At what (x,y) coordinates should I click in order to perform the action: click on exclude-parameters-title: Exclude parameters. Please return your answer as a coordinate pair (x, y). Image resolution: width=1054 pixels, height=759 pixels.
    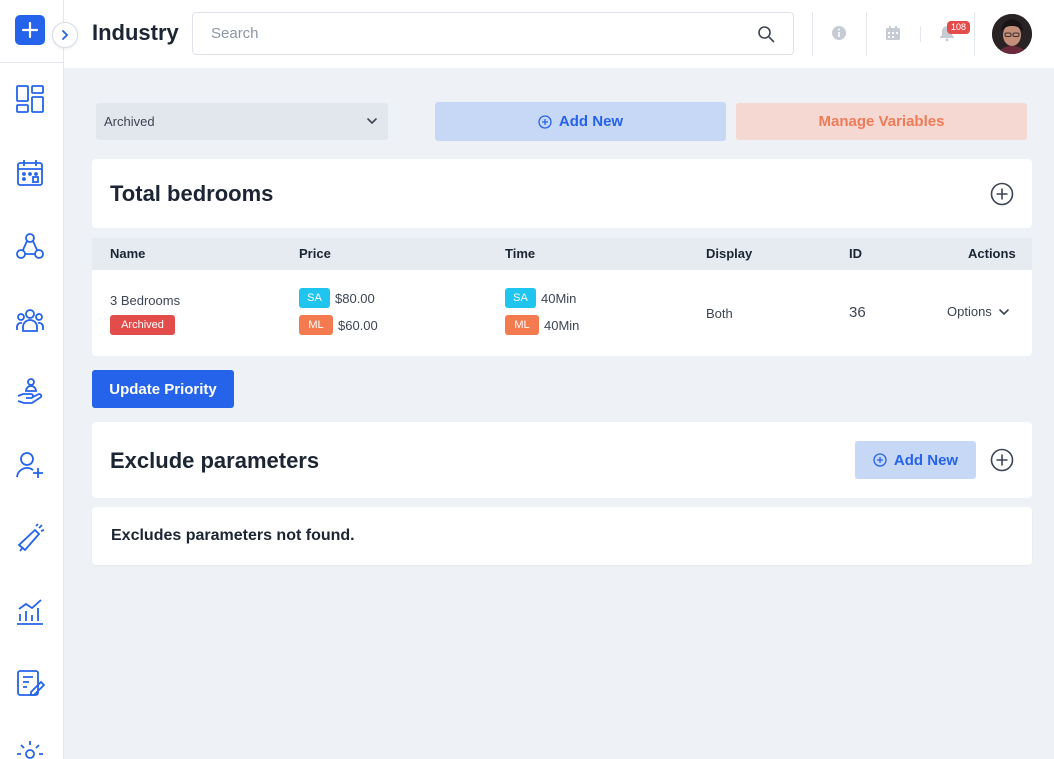
    Looking at the image, I should click on (215, 460).